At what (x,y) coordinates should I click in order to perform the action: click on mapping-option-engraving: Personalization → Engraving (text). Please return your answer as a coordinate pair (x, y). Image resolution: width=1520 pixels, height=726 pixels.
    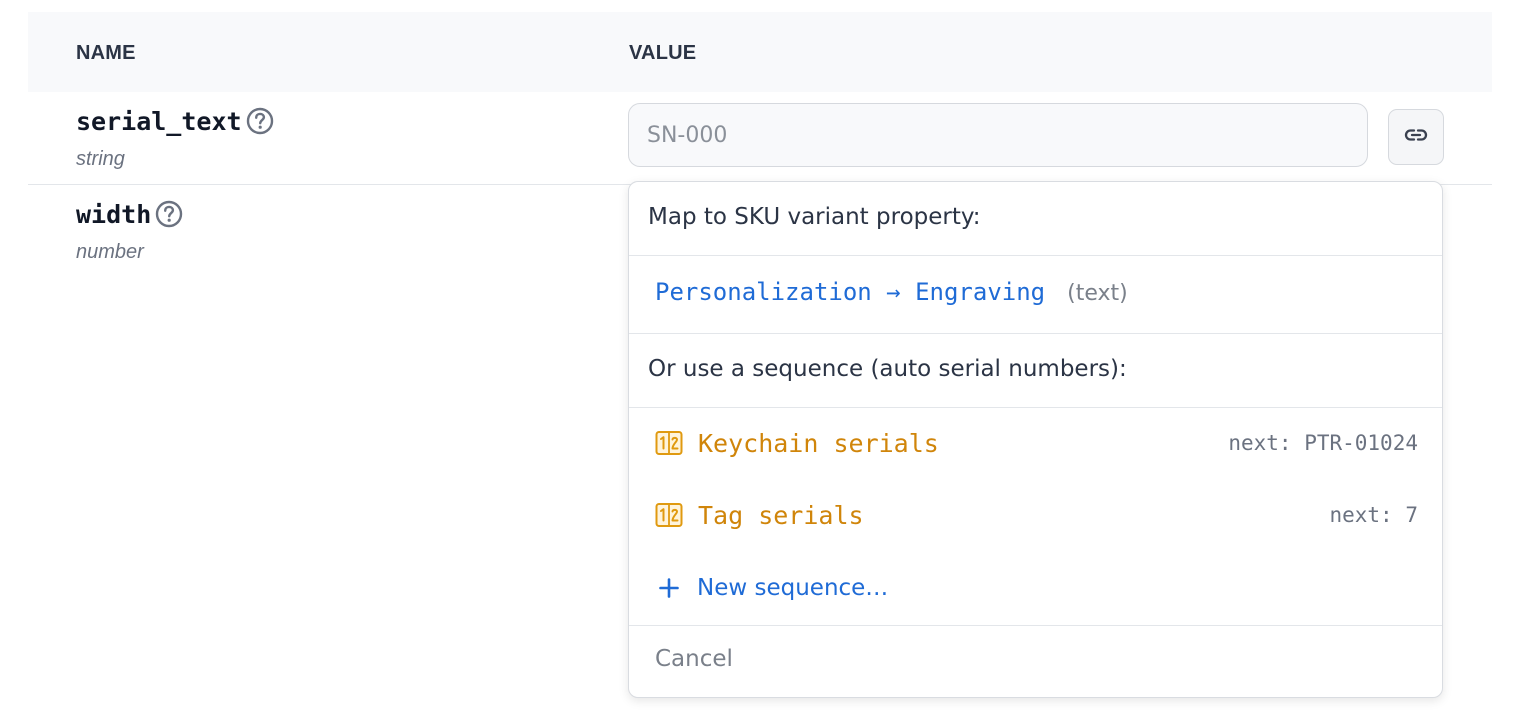
    Looking at the image, I should click on (891, 292).